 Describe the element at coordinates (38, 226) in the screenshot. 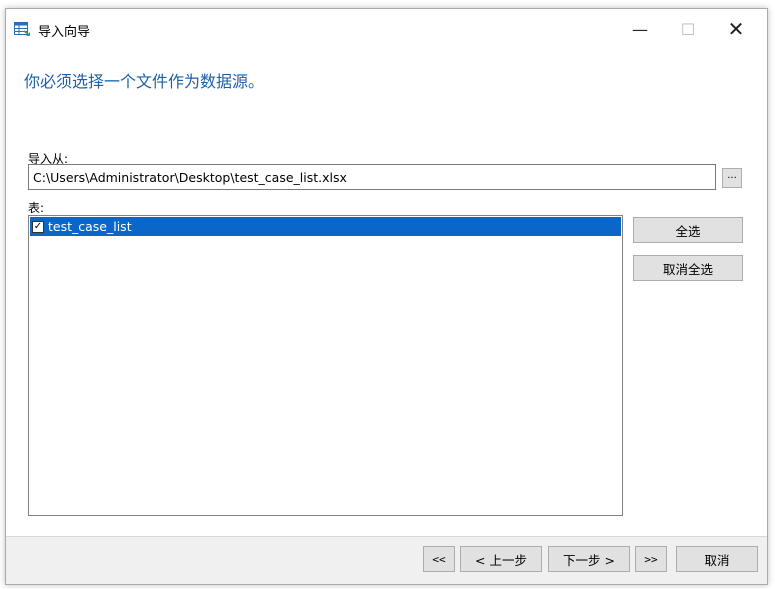

I see `table-checkbox: ✓` at that location.